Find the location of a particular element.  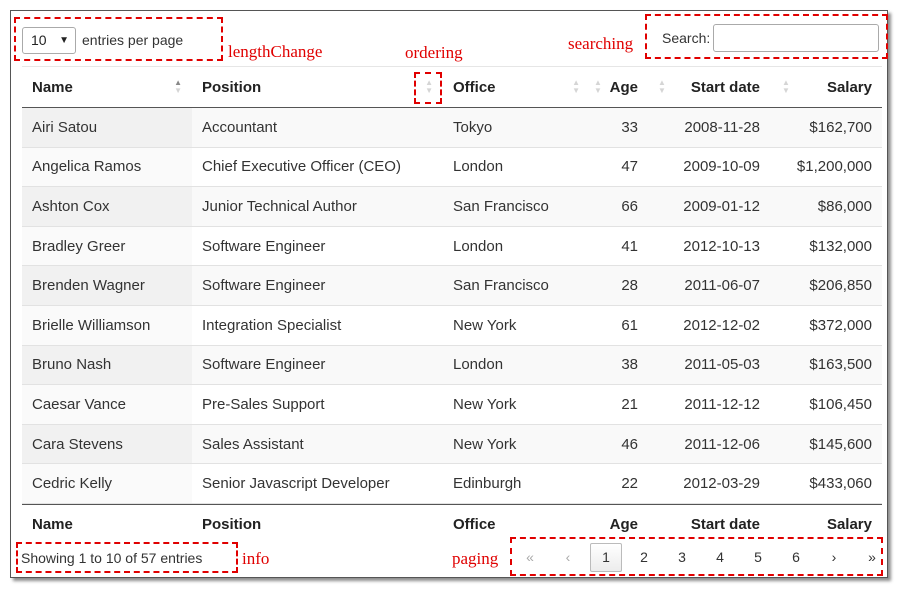

cell-age: 38 is located at coordinates (629, 365).